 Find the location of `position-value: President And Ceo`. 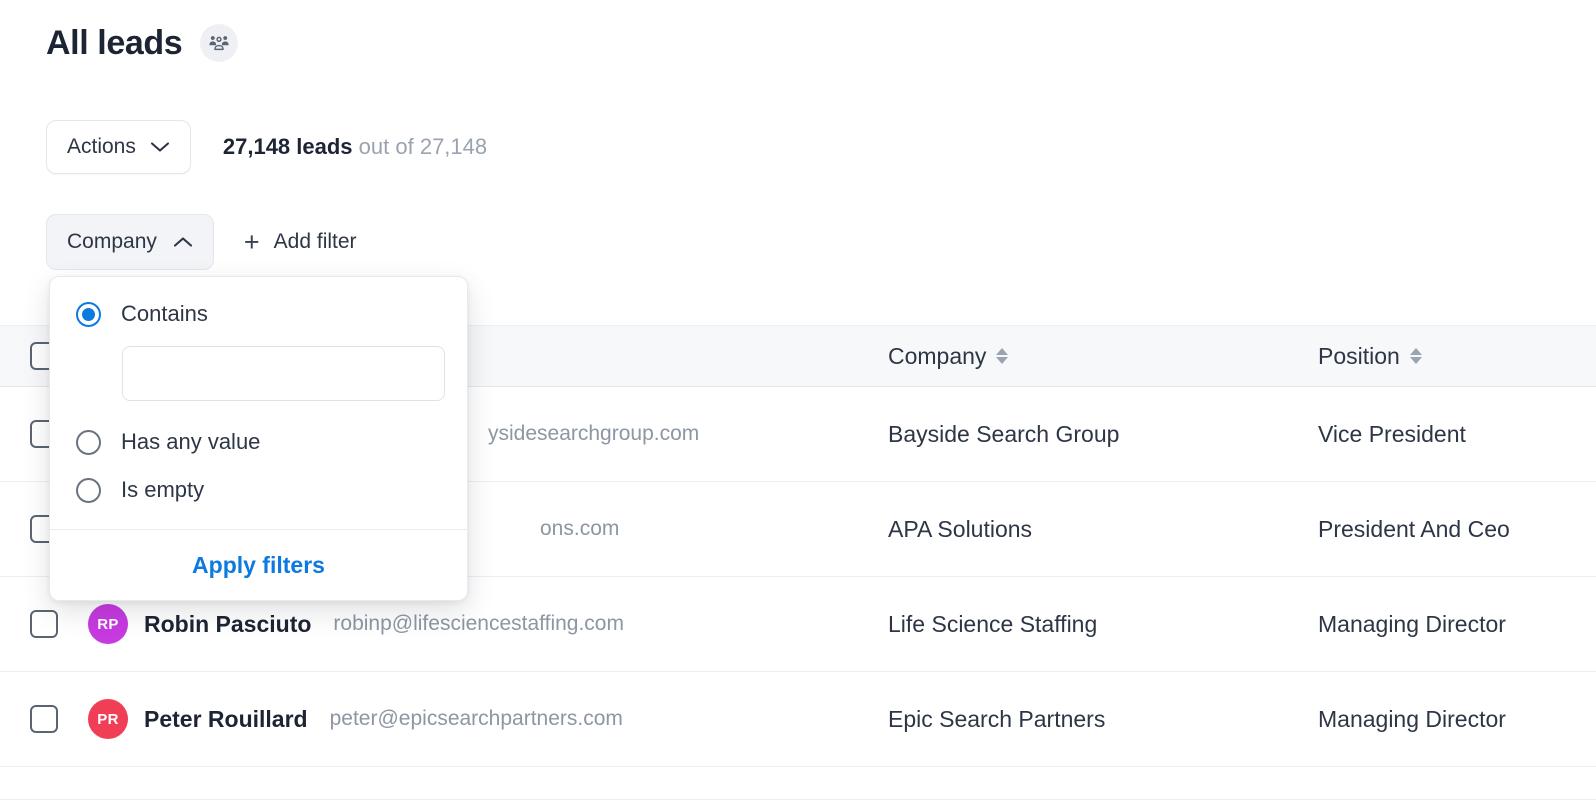

position-value: President And Ceo is located at coordinates (1414, 528).